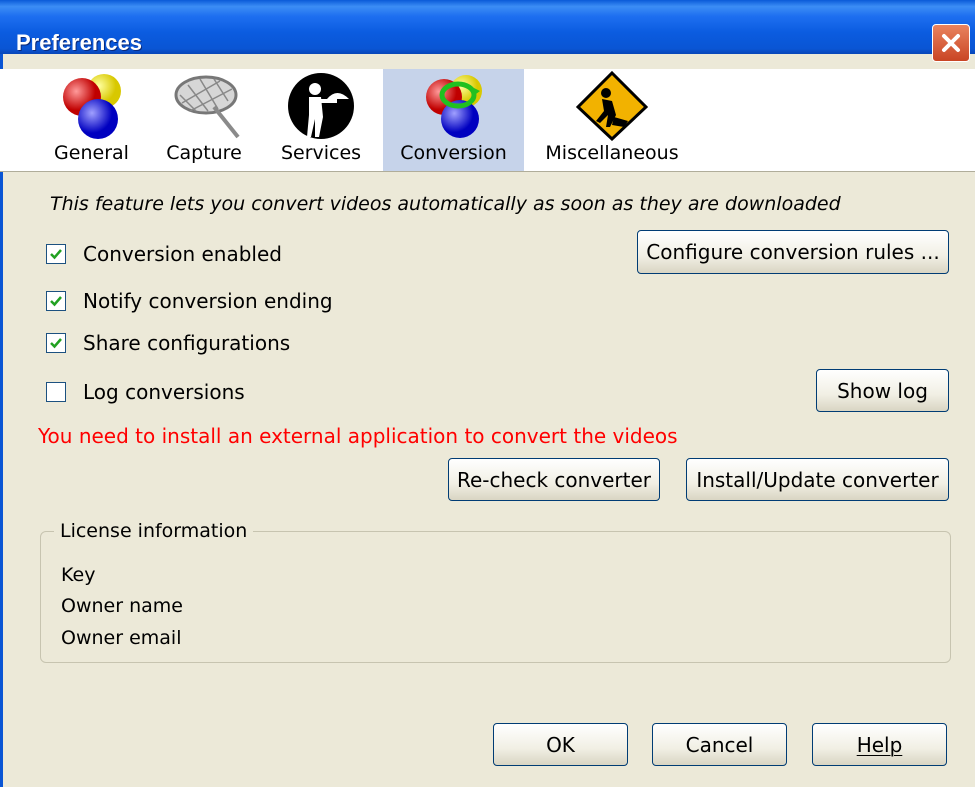  I want to click on license-key-label: Key, so click(78, 575).